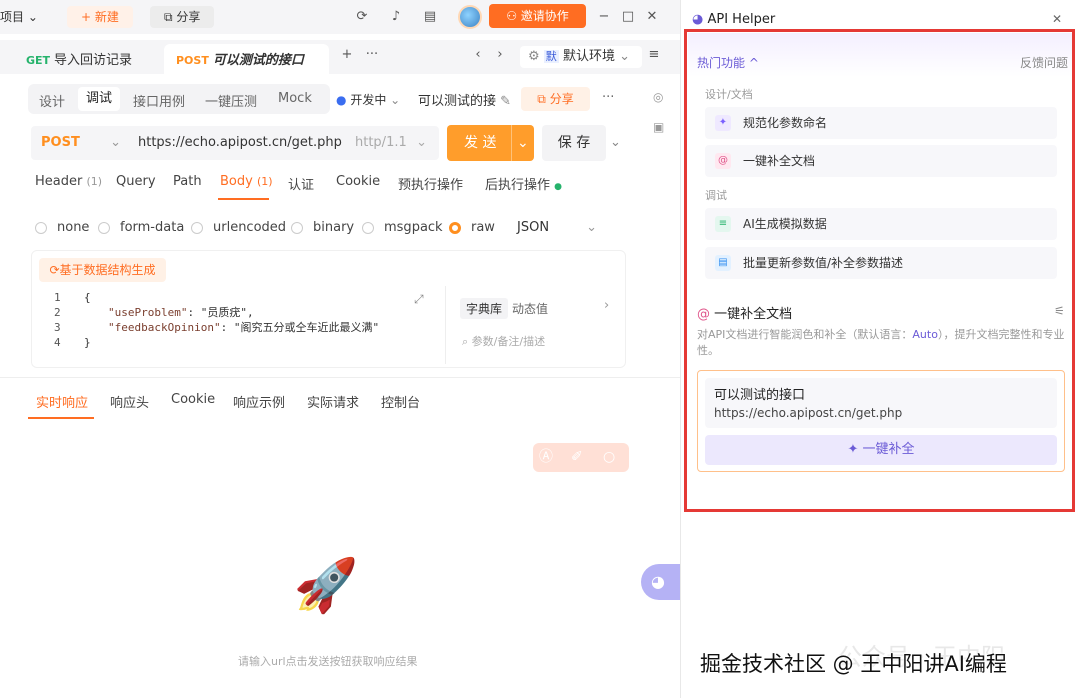  Describe the element at coordinates (240, 142) in the screenshot. I see `url-text: https://echo.apipost.cn/get.php` at that location.